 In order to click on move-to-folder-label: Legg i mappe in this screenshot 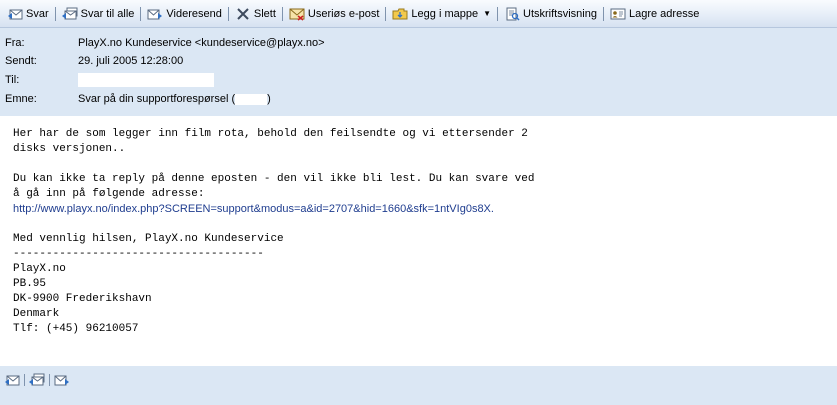, I will do `click(445, 13)`.